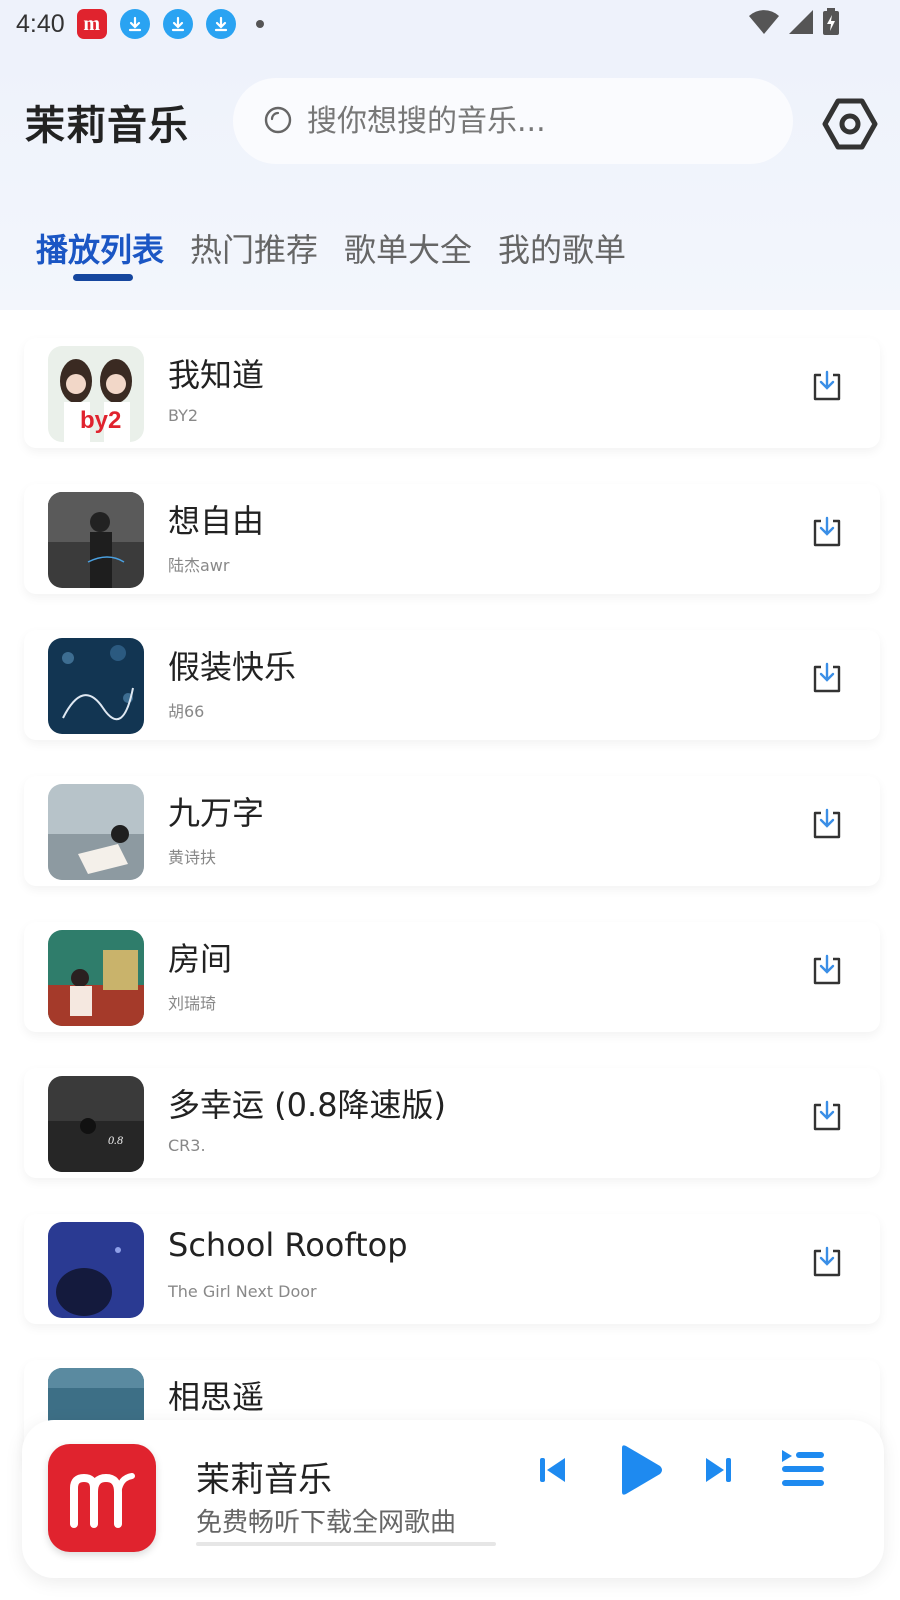 This screenshot has width=900, height=1600. I want to click on settings-icon, so click(850, 124).